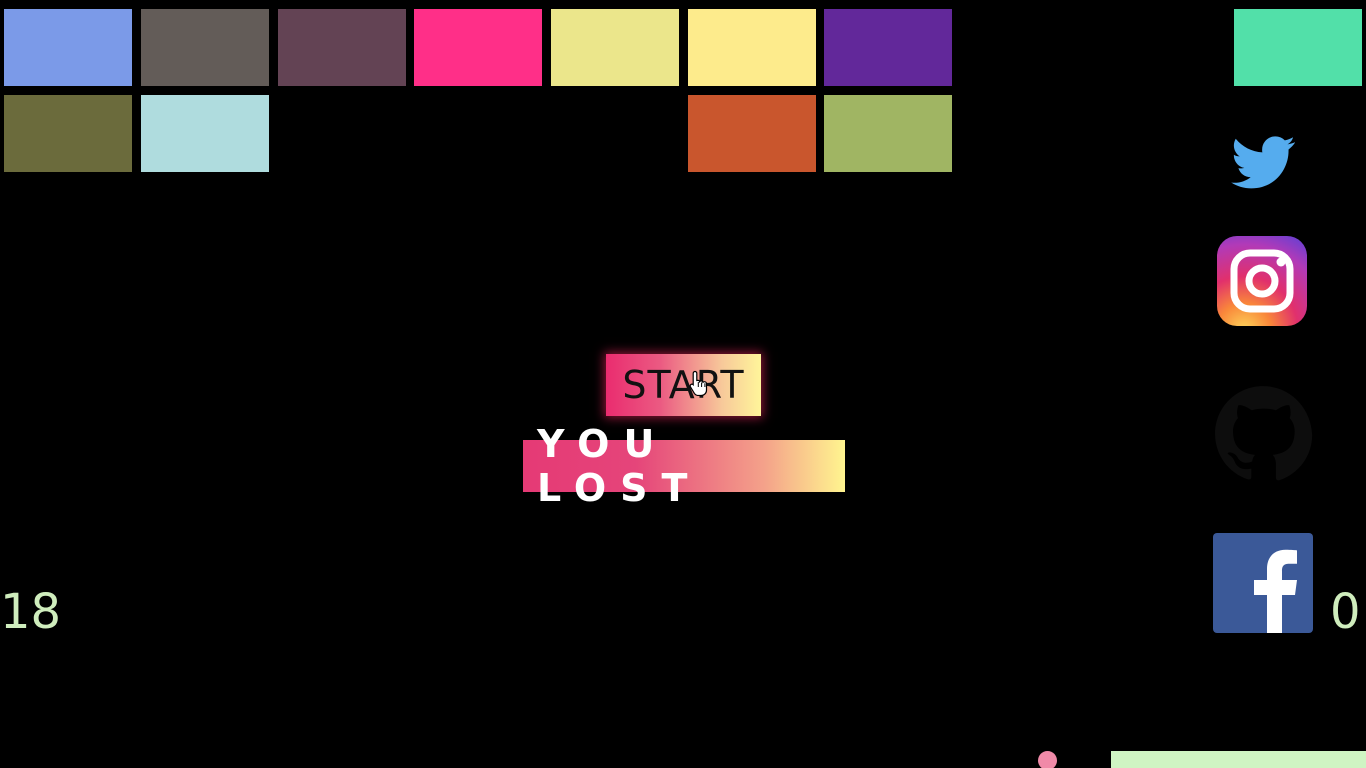 Image resolution: width=1366 pixels, height=768 pixels. I want to click on start-button: START, so click(683, 385).